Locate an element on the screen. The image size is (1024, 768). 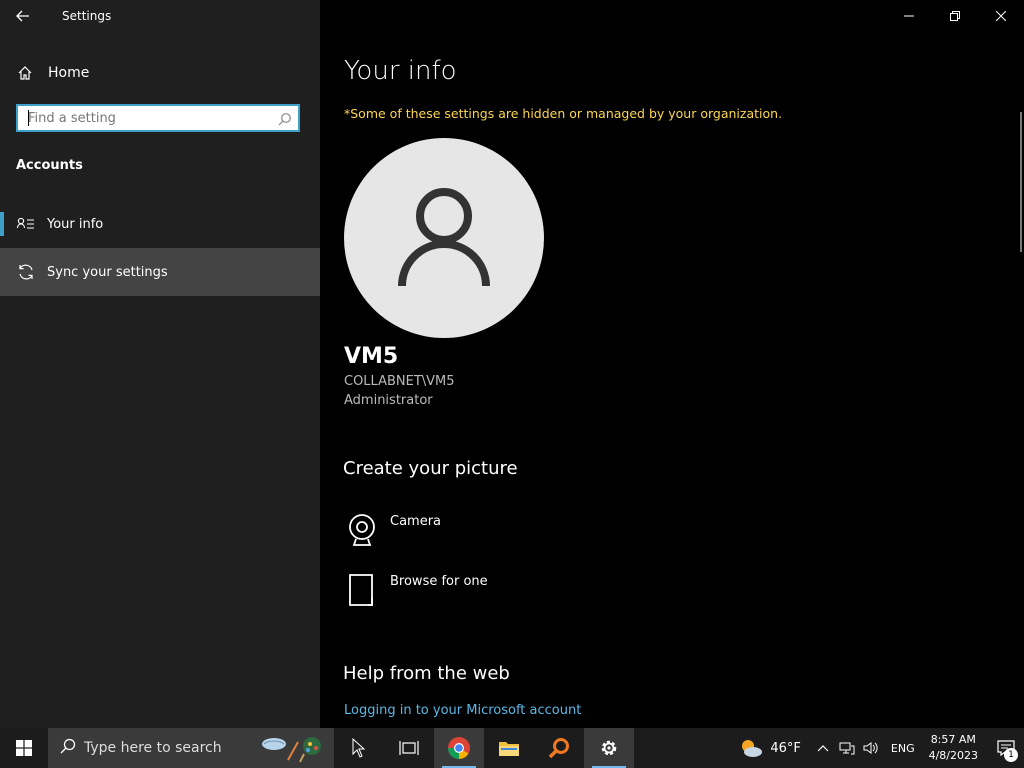
close-icon is located at coordinates (1001, 16).